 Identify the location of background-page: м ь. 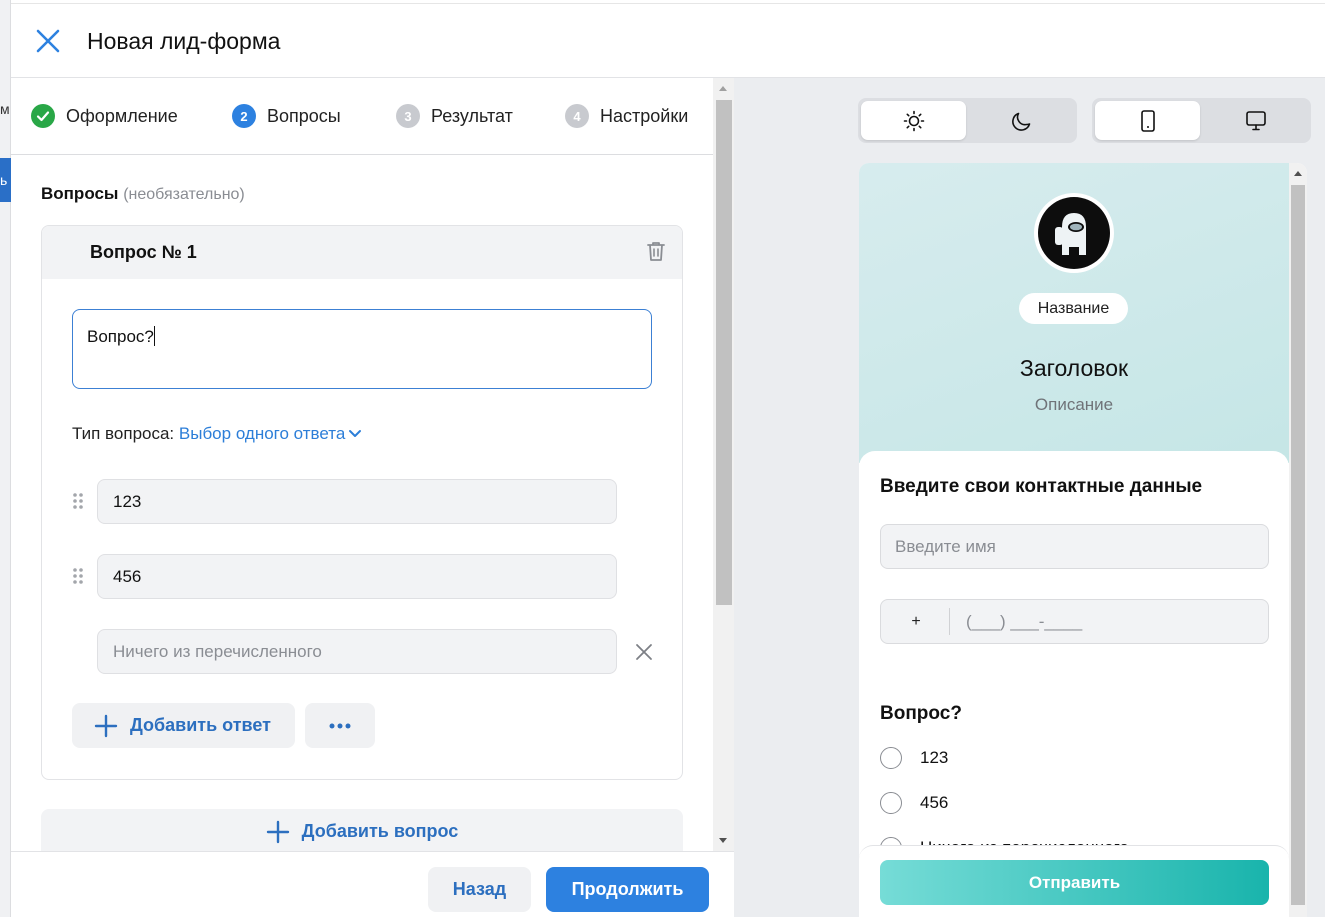
(5, 458).